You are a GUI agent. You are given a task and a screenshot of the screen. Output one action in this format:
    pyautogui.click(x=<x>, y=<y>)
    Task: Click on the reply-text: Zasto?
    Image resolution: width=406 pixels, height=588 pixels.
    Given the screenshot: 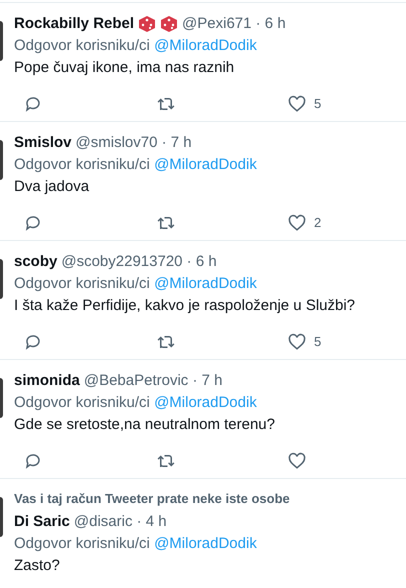 What is the action you would take?
    pyautogui.click(x=37, y=566)
    